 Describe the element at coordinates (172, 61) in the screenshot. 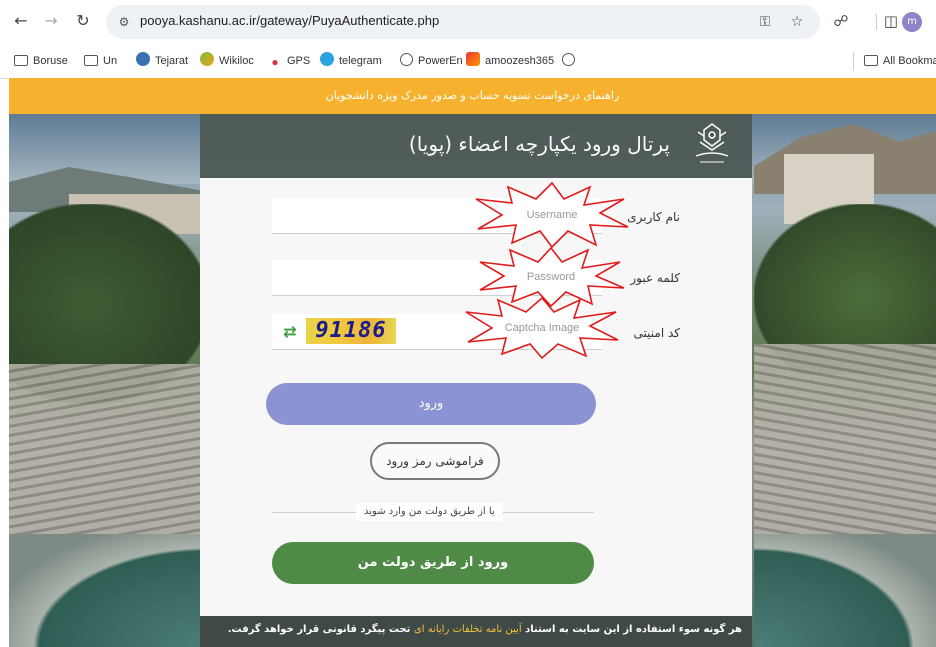

I see `bookmark-label: Tejarat` at that location.